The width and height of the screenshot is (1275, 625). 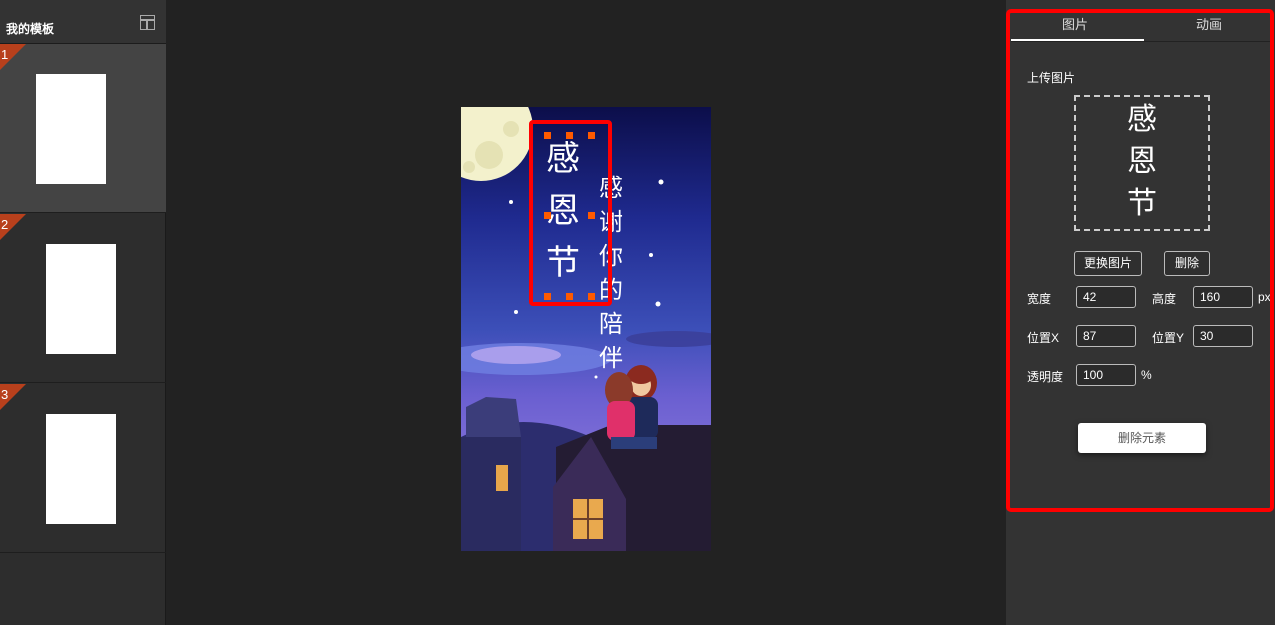 I want to click on selection-highlight, so click(x=570, y=213).